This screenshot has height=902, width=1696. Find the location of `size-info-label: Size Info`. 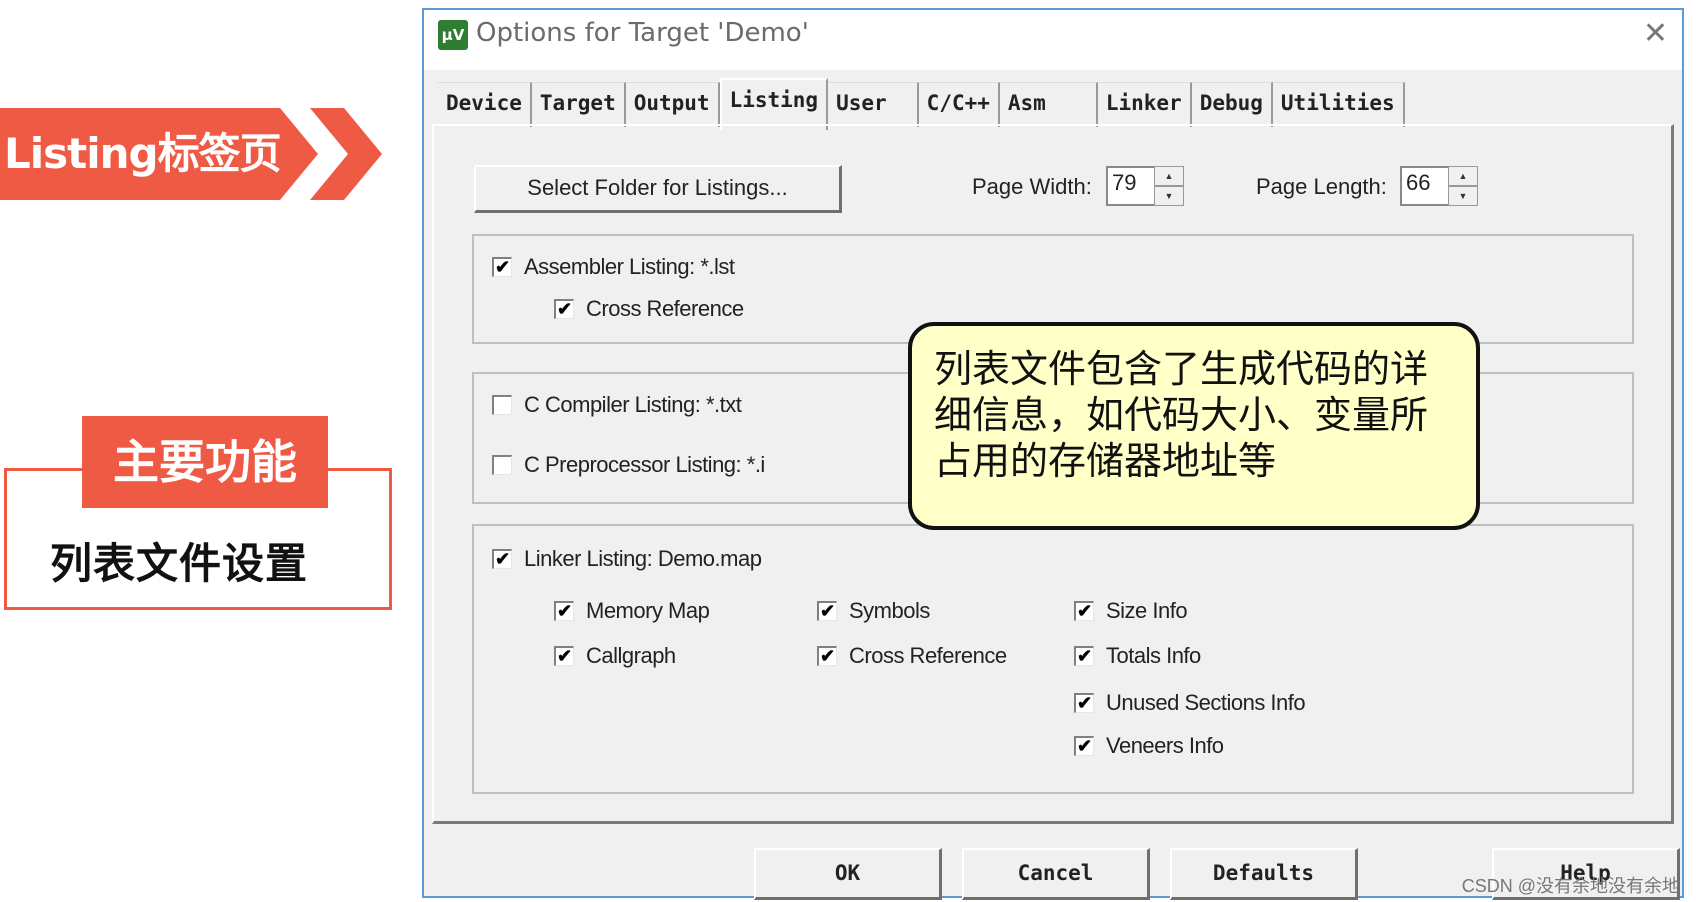

size-info-label: Size Info is located at coordinates (1147, 610).